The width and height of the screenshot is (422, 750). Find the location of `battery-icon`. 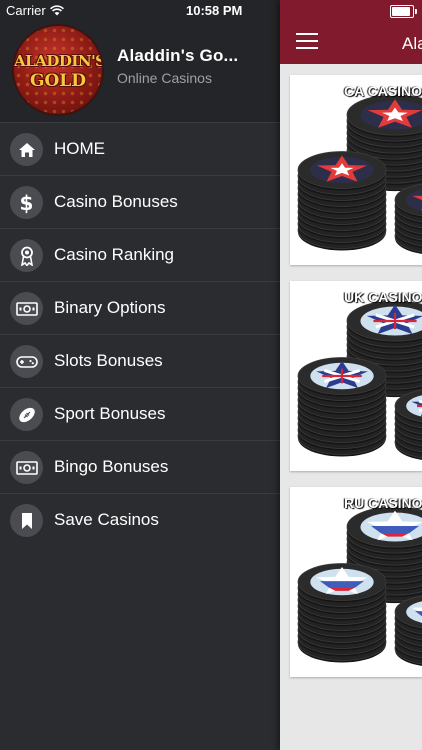

battery-icon is located at coordinates (403, 11).